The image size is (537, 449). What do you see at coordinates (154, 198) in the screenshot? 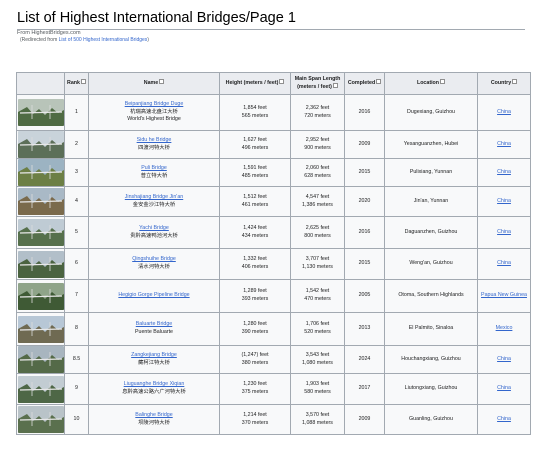
I see `bridge-name-link: Jinshajiang Bridge Jin'an` at bounding box center [154, 198].